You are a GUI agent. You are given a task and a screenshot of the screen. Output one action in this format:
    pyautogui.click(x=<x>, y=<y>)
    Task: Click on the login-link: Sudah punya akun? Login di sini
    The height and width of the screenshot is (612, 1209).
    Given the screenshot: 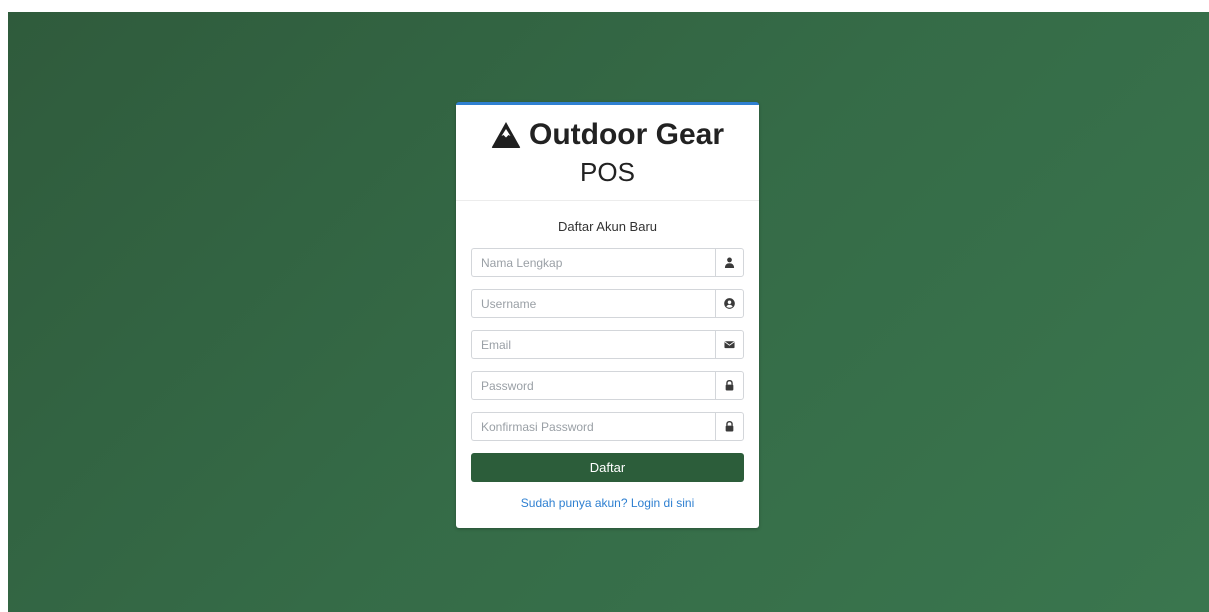 What is the action you would take?
    pyautogui.click(x=607, y=503)
    